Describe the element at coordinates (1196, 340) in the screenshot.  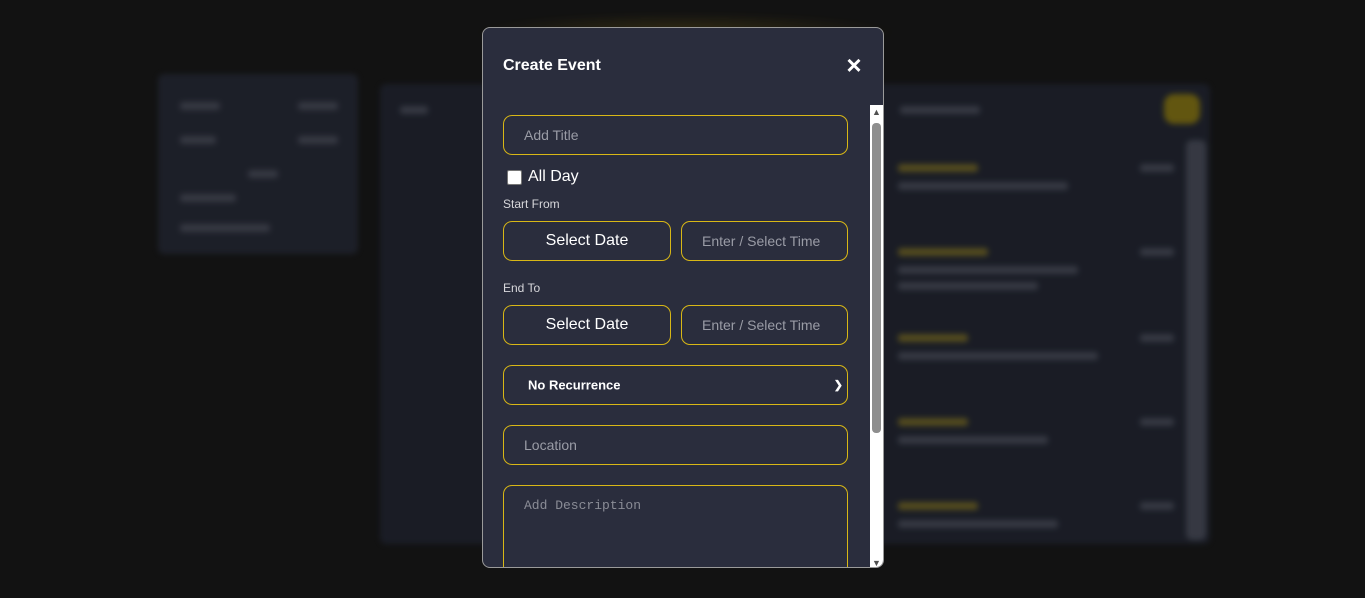
I see `background-scrollbar` at that location.